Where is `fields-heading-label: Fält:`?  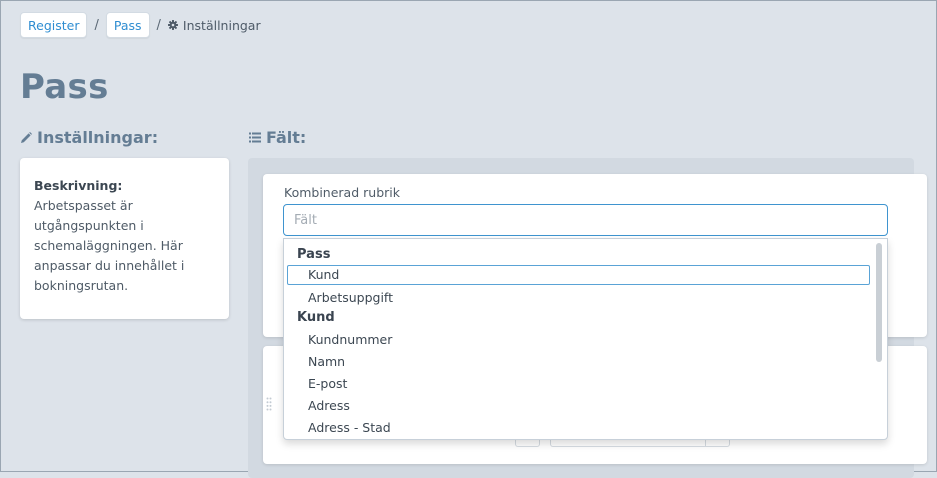
fields-heading-label: Fält: is located at coordinates (286, 137).